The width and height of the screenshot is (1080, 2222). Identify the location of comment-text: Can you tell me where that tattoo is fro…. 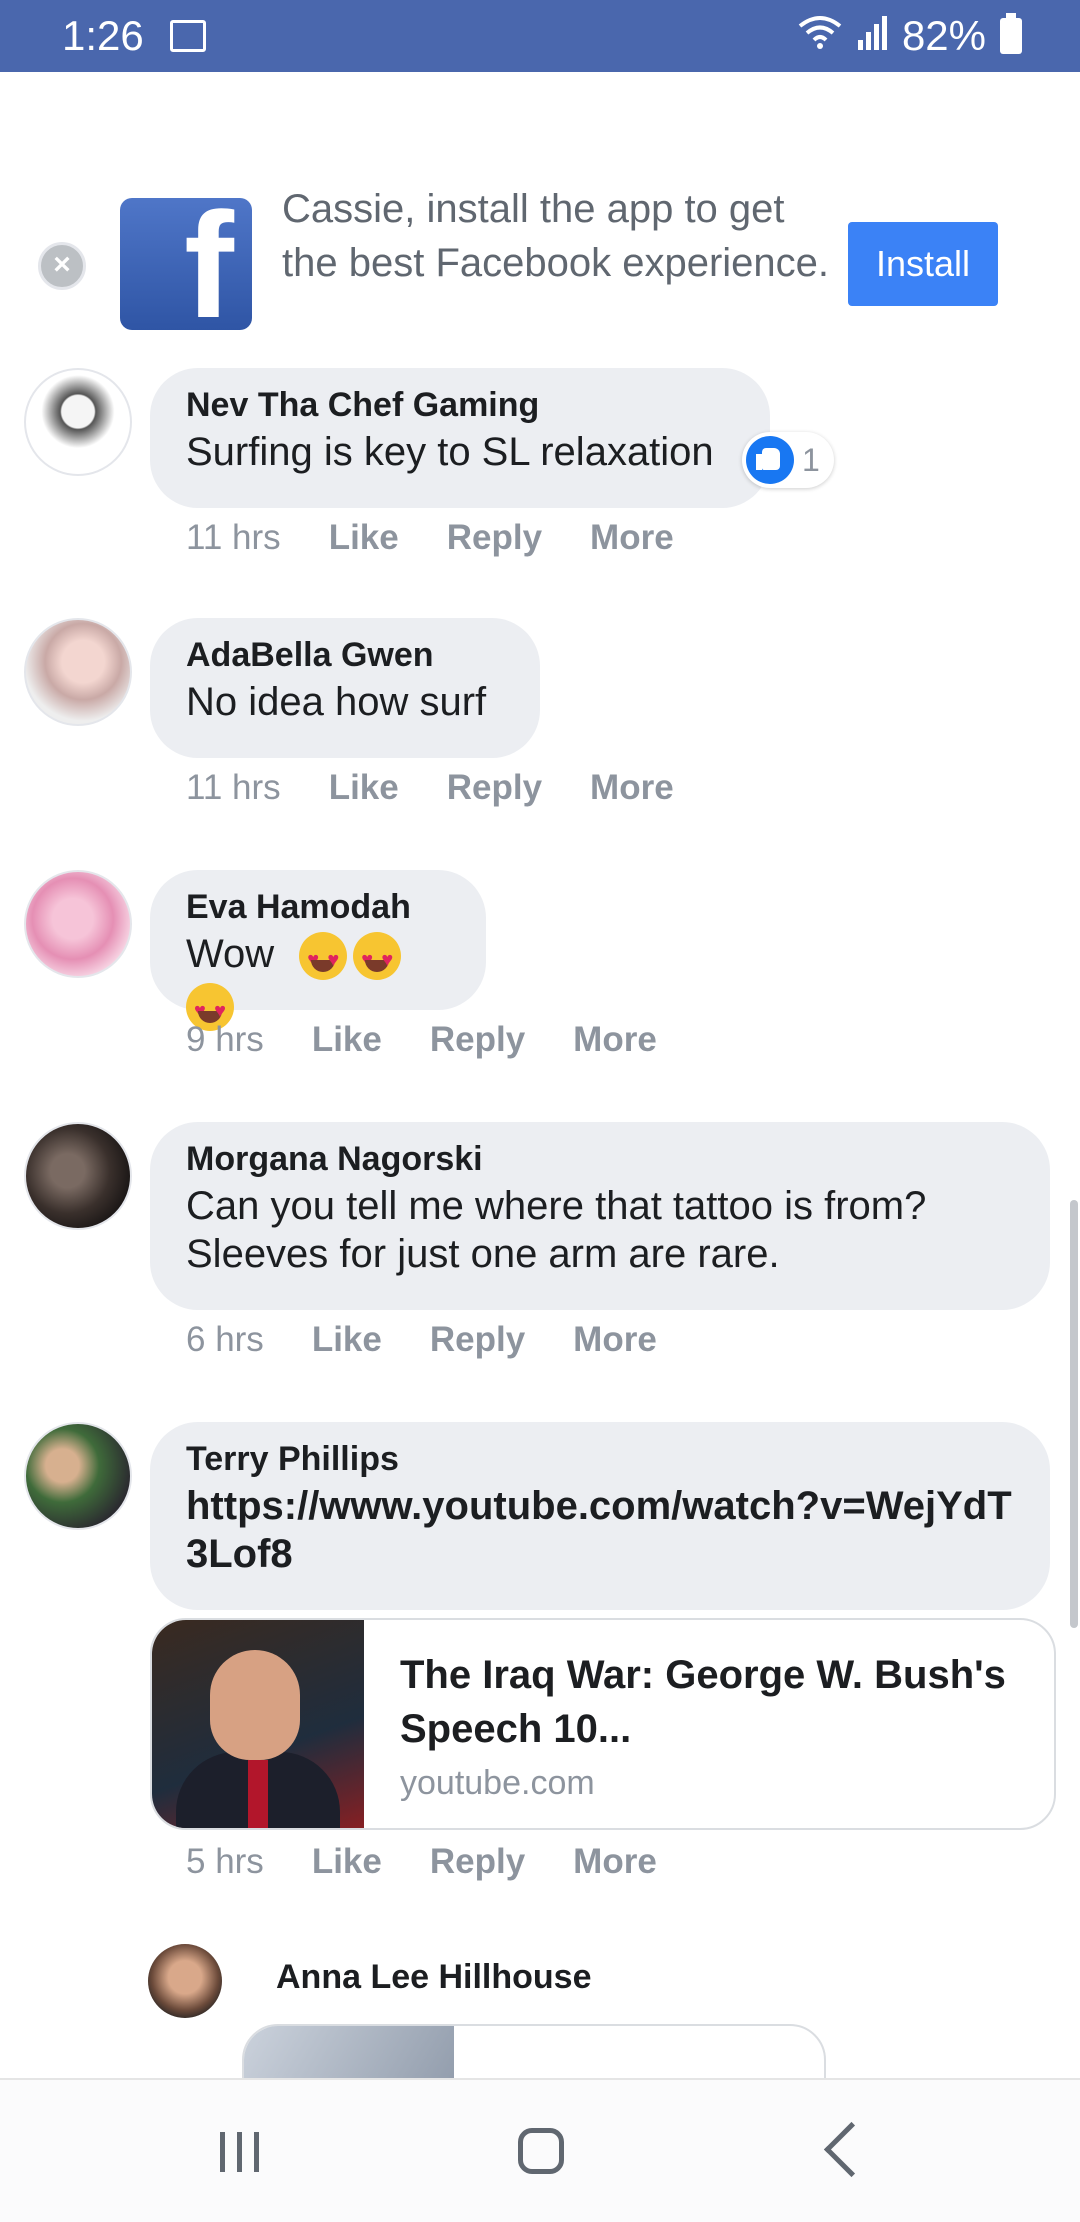
(556, 1230).